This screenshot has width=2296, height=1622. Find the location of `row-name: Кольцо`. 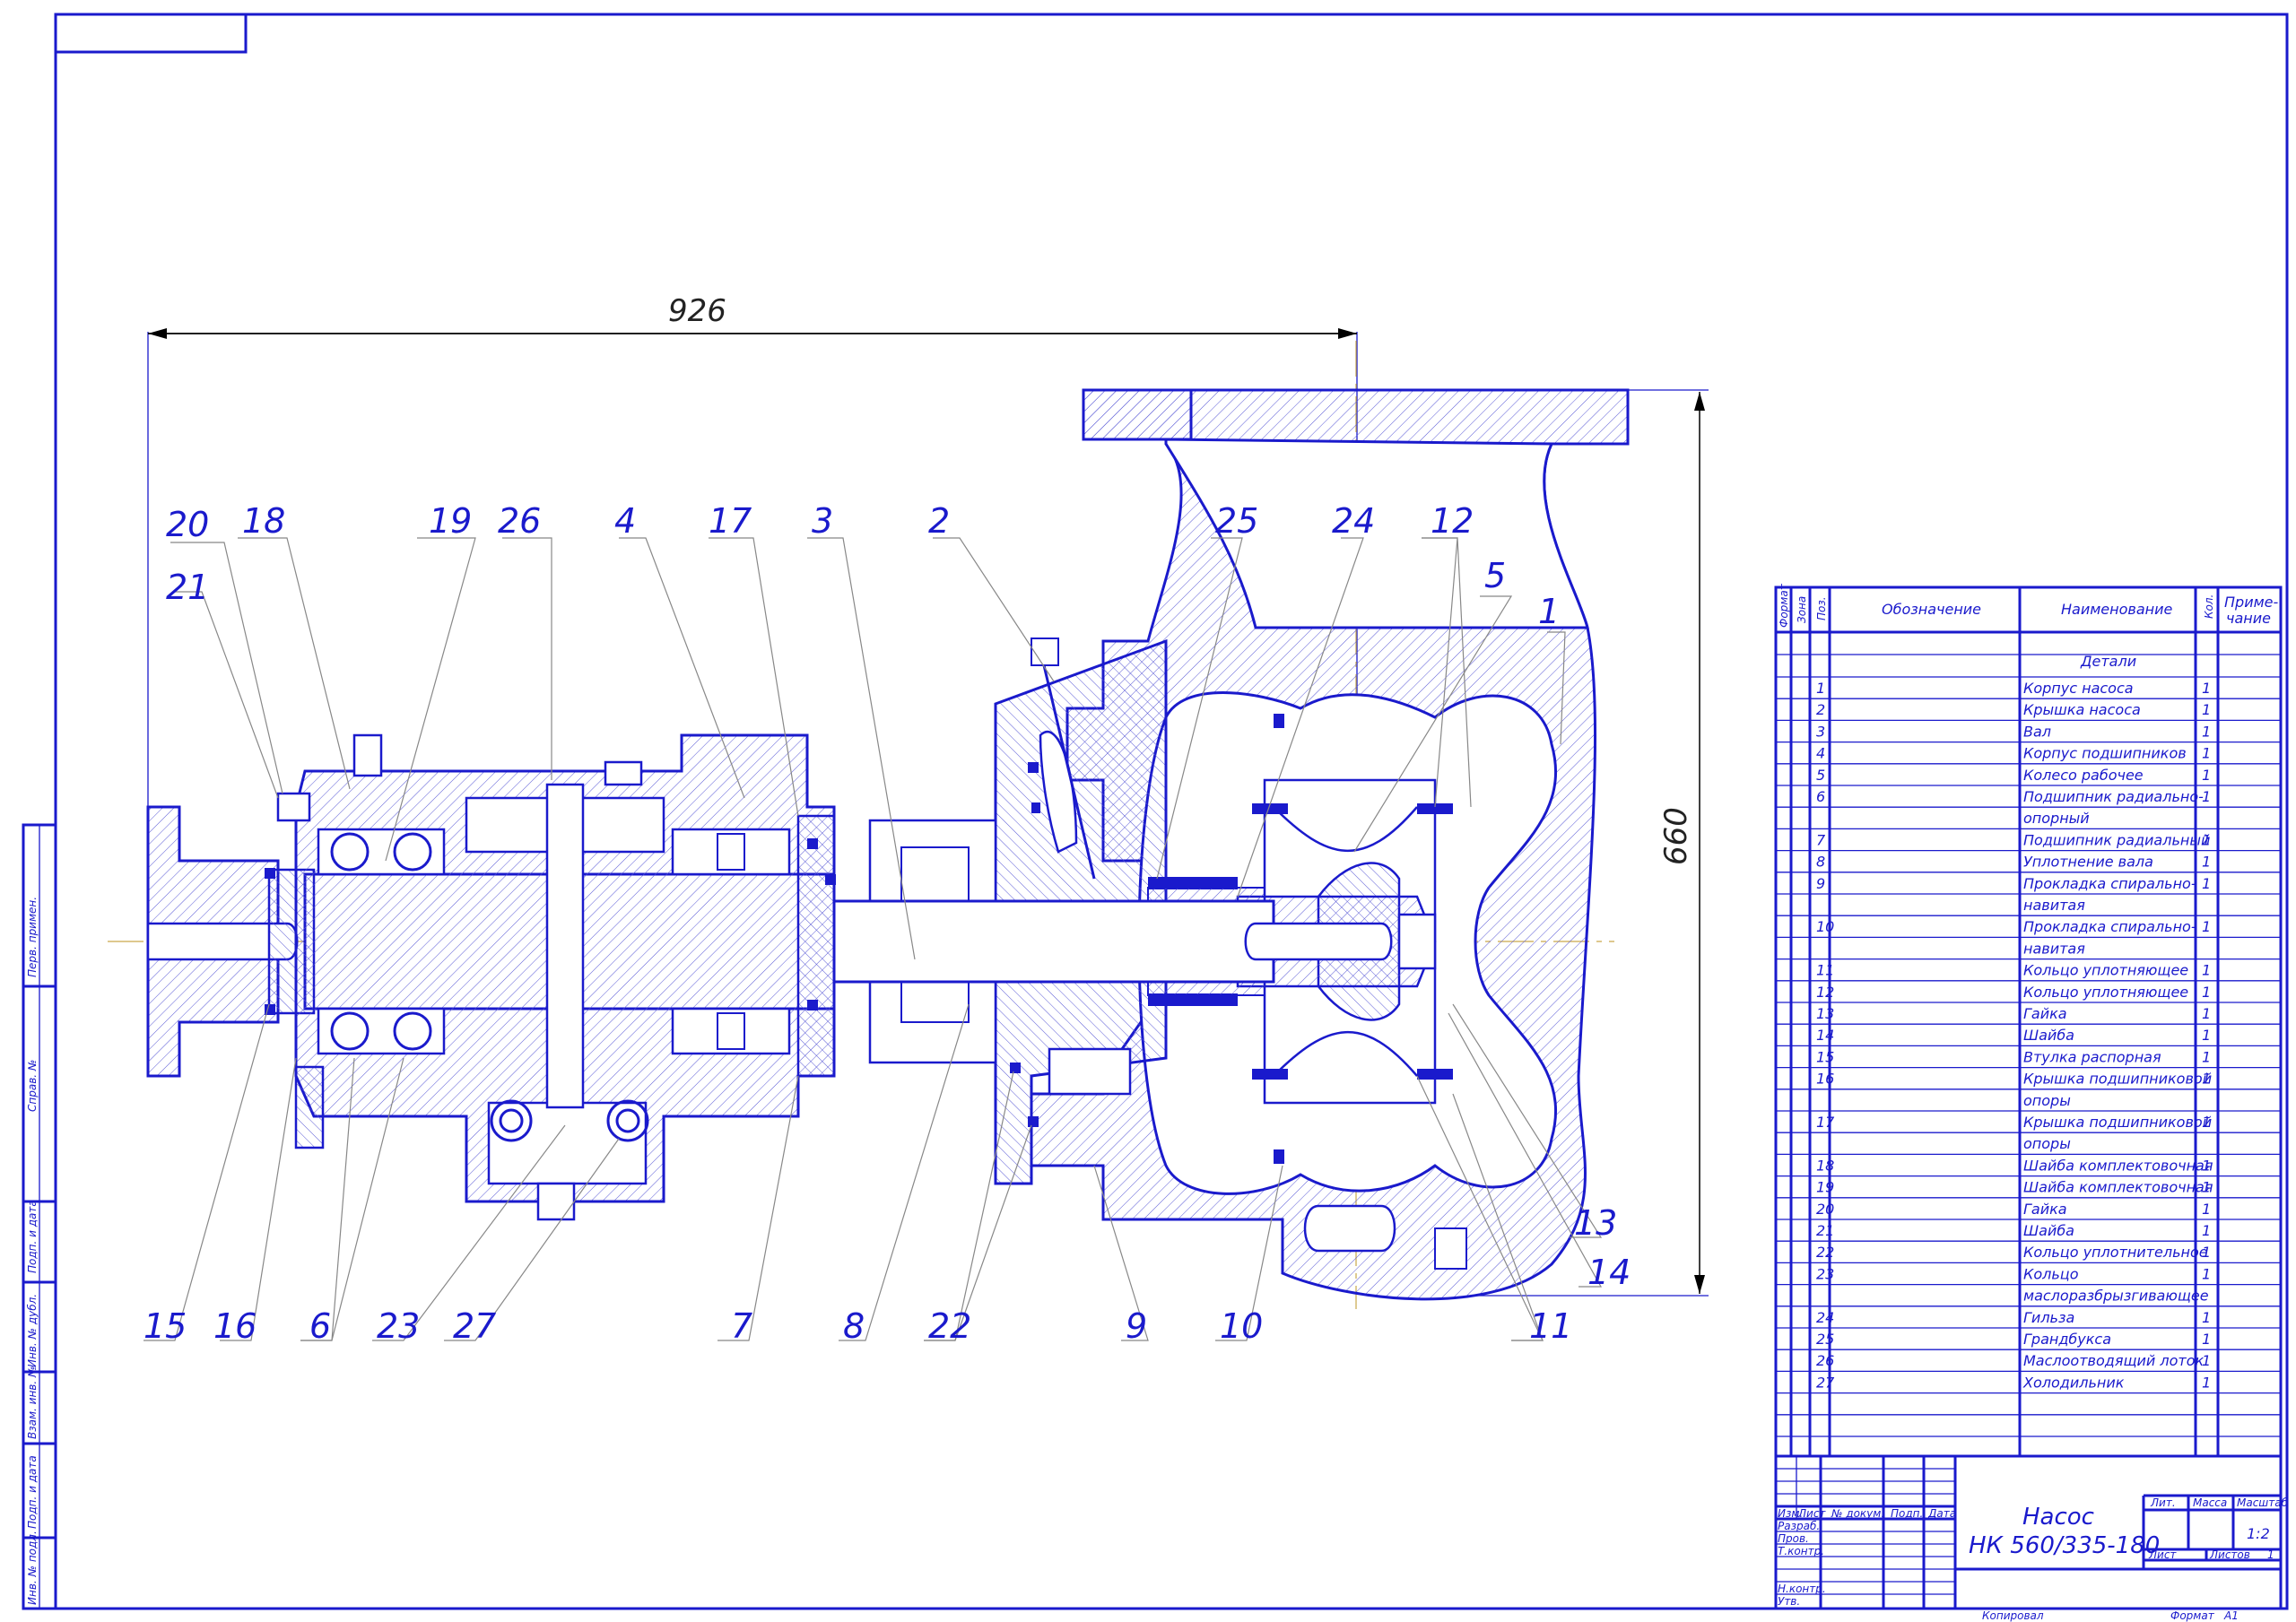

row-name: Кольцо is located at coordinates (2051, 1273).